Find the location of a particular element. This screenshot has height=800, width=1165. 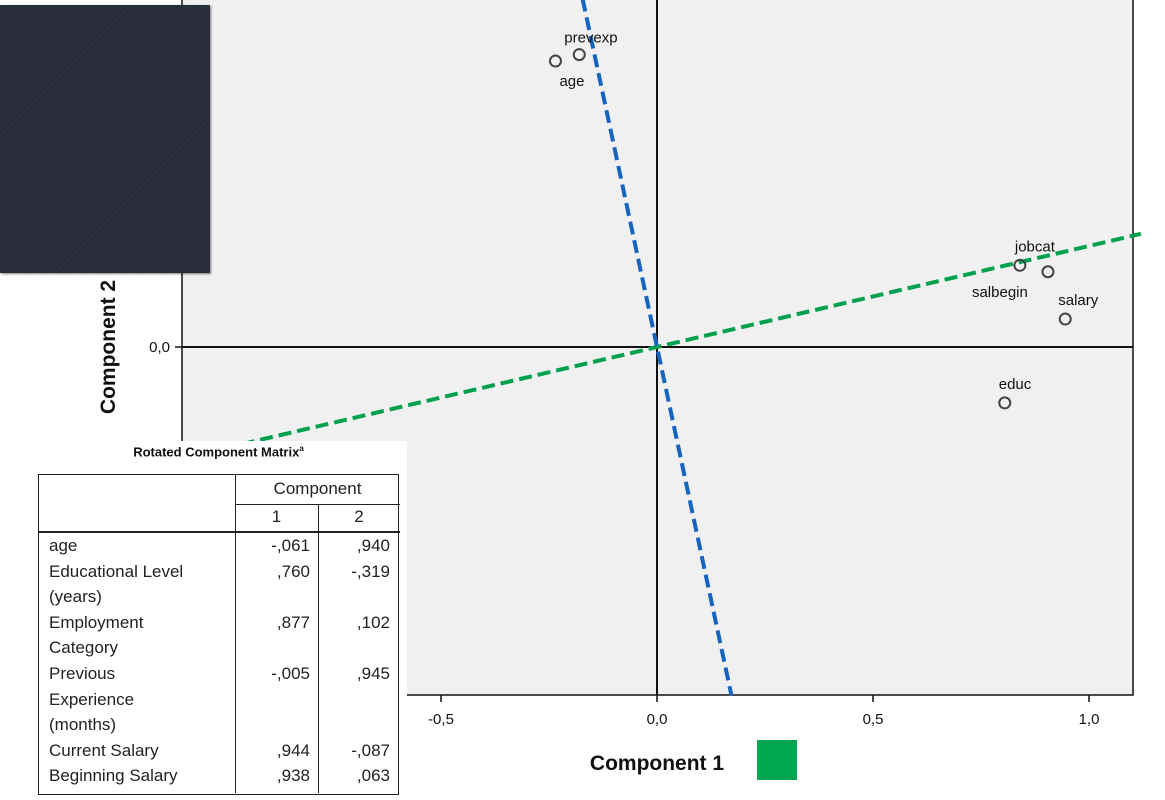

point-label-jobcat: jobcat is located at coordinates (1035, 246).